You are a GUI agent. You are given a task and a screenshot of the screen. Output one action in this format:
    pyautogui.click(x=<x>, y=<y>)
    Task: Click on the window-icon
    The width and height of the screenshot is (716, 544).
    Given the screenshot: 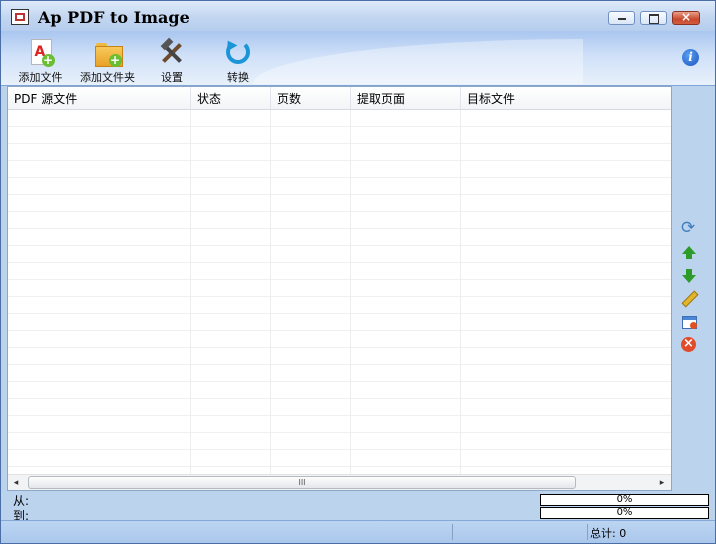 What is the action you would take?
    pyautogui.click(x=689, y=322)
    